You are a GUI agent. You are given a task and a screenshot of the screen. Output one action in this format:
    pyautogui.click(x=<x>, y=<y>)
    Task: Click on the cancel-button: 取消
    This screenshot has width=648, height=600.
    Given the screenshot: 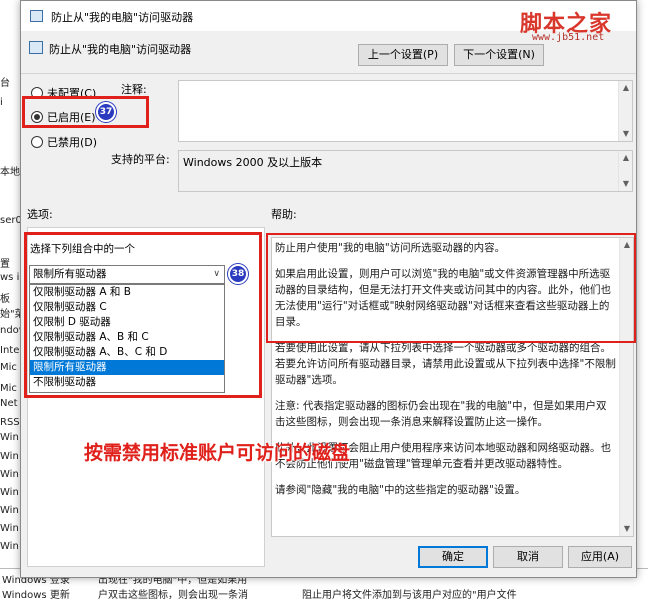 What is the action you would take?
    pyautogui.click(x=528, y=557)
    